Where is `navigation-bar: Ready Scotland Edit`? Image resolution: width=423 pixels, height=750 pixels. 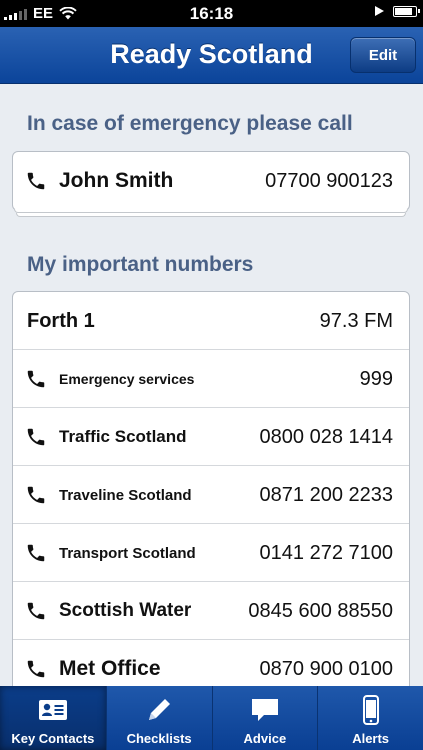 navigation-bar: Ready Scotland Edit is located at coordinates (211, 55).